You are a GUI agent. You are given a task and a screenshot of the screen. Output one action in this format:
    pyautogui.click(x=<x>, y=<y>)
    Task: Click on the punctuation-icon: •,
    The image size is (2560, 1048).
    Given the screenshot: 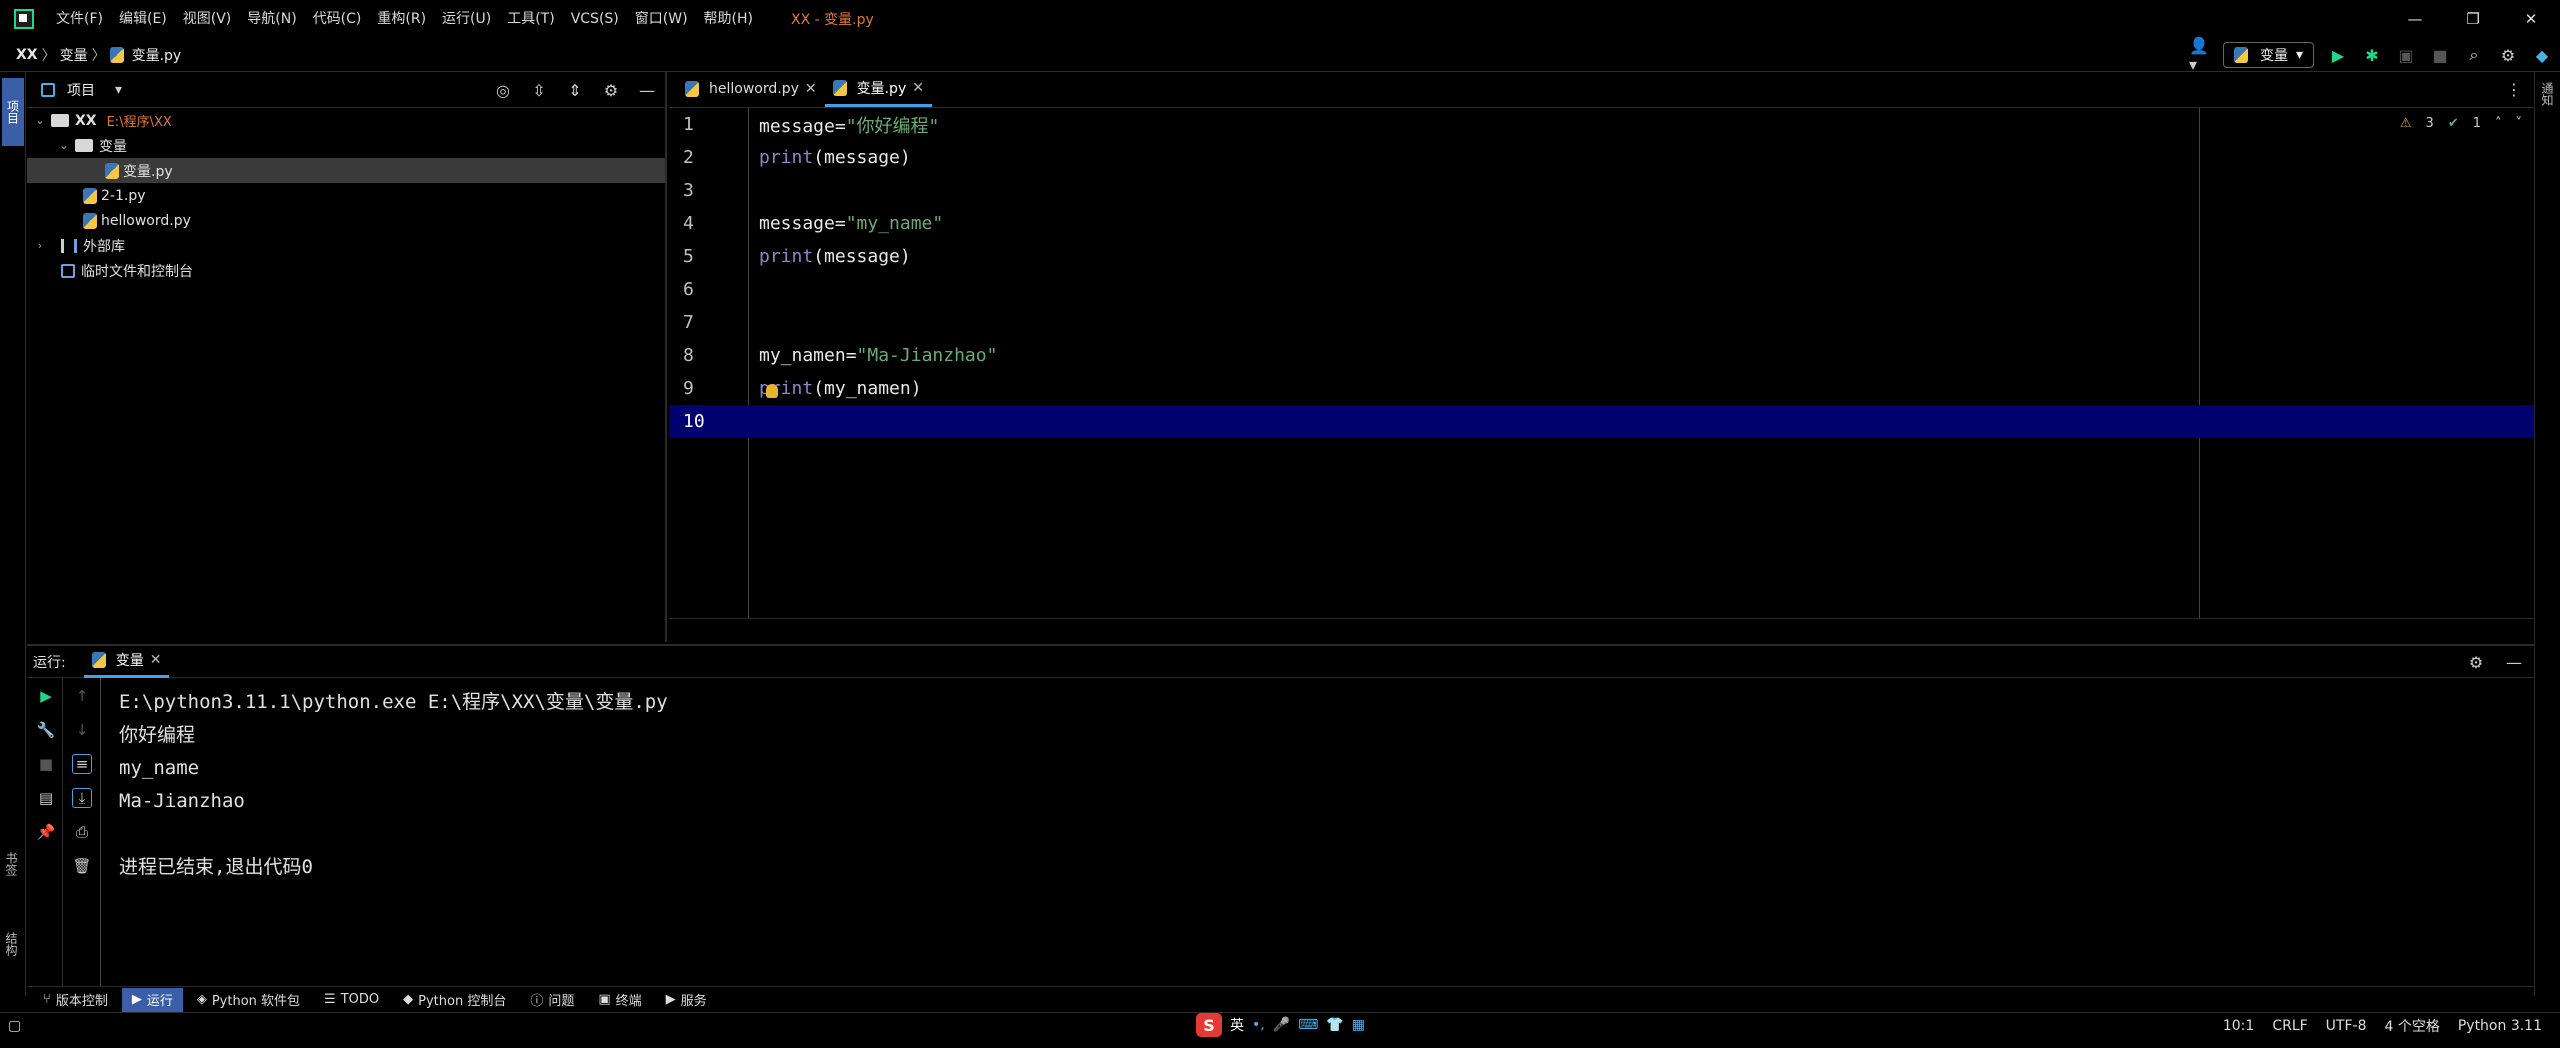 What is the action you would take?
    pyautogui.click(x=1258, y=1025)
    